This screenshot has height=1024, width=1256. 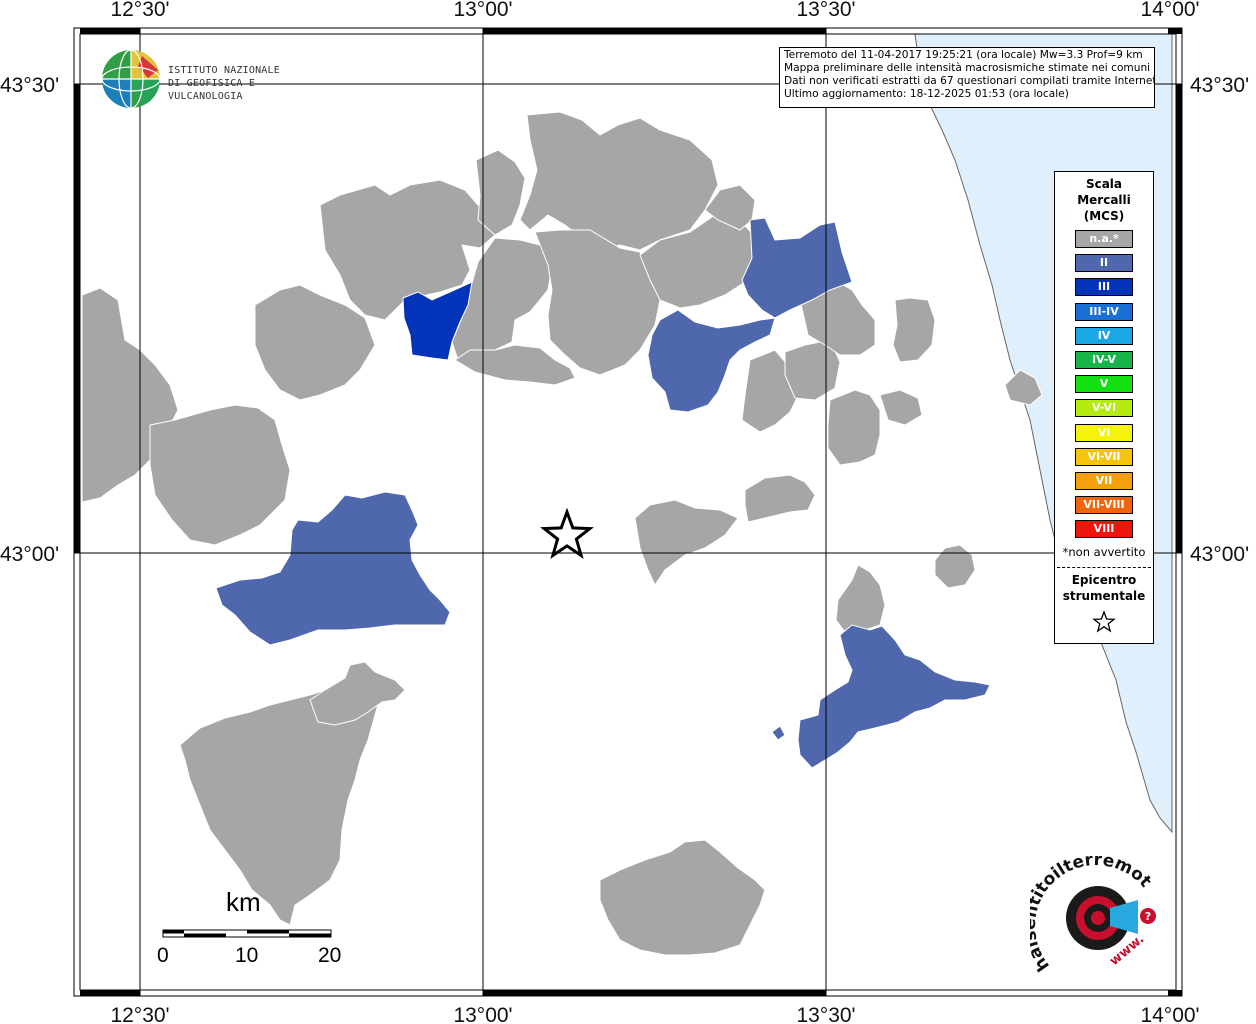 What do you see at coordinates (243, 902) in the screenshot?
I see `scale-unit-label: km` at bounding box center [243, 902].